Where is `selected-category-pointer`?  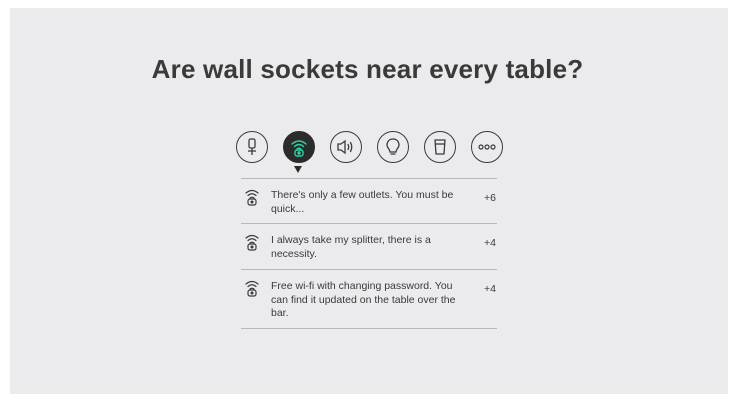
selected-category-pointer is located at coordinates (298, 169).